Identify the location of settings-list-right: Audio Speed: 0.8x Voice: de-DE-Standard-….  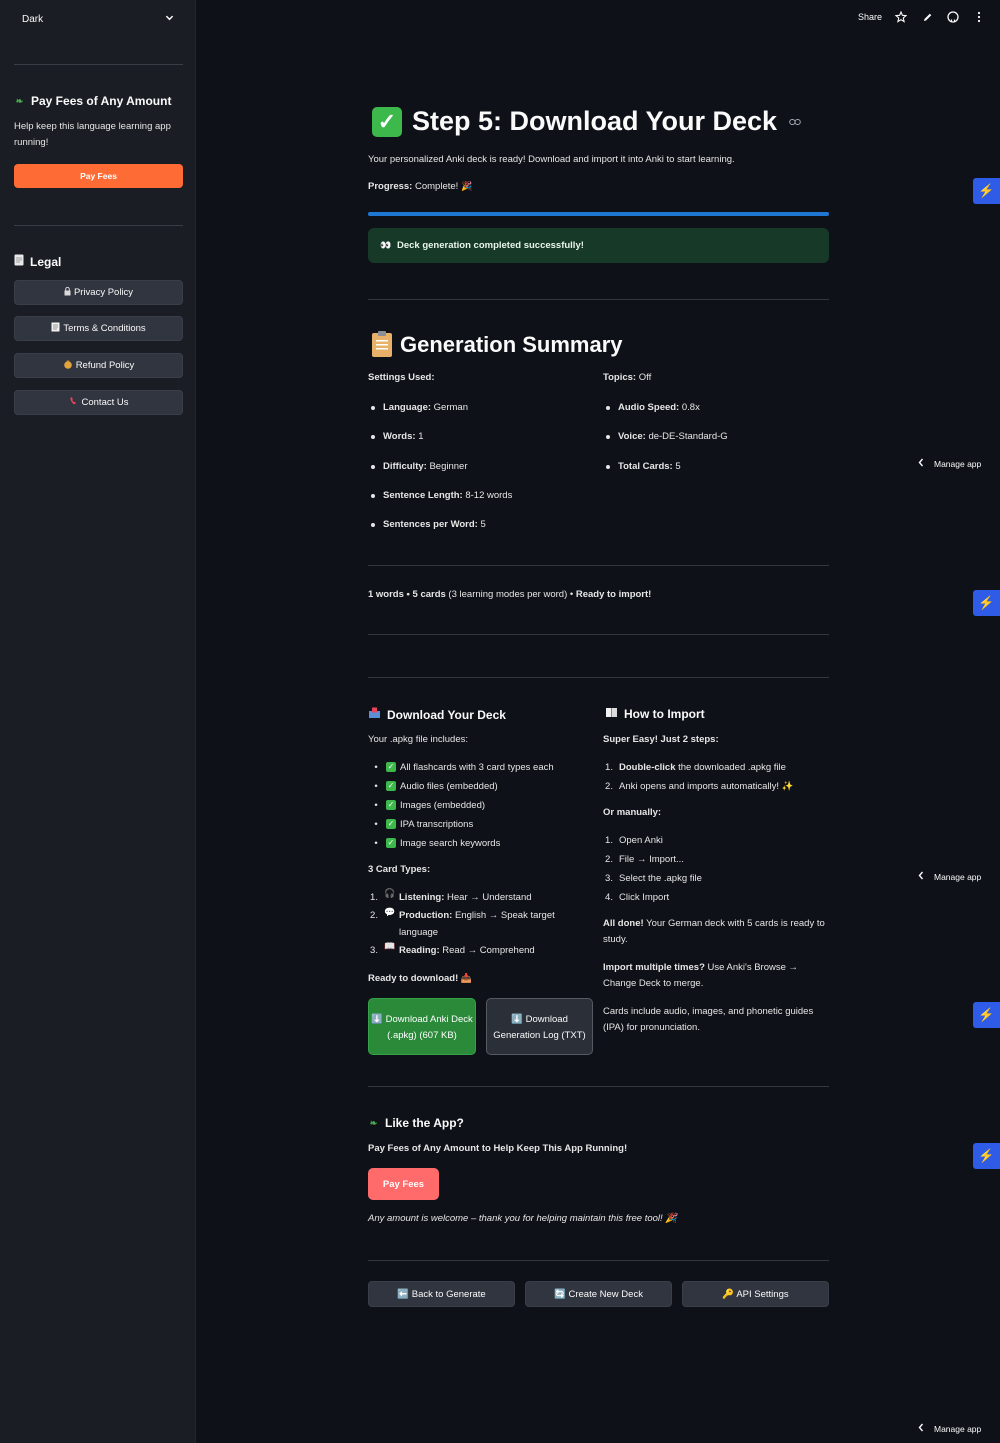
(715, 444).